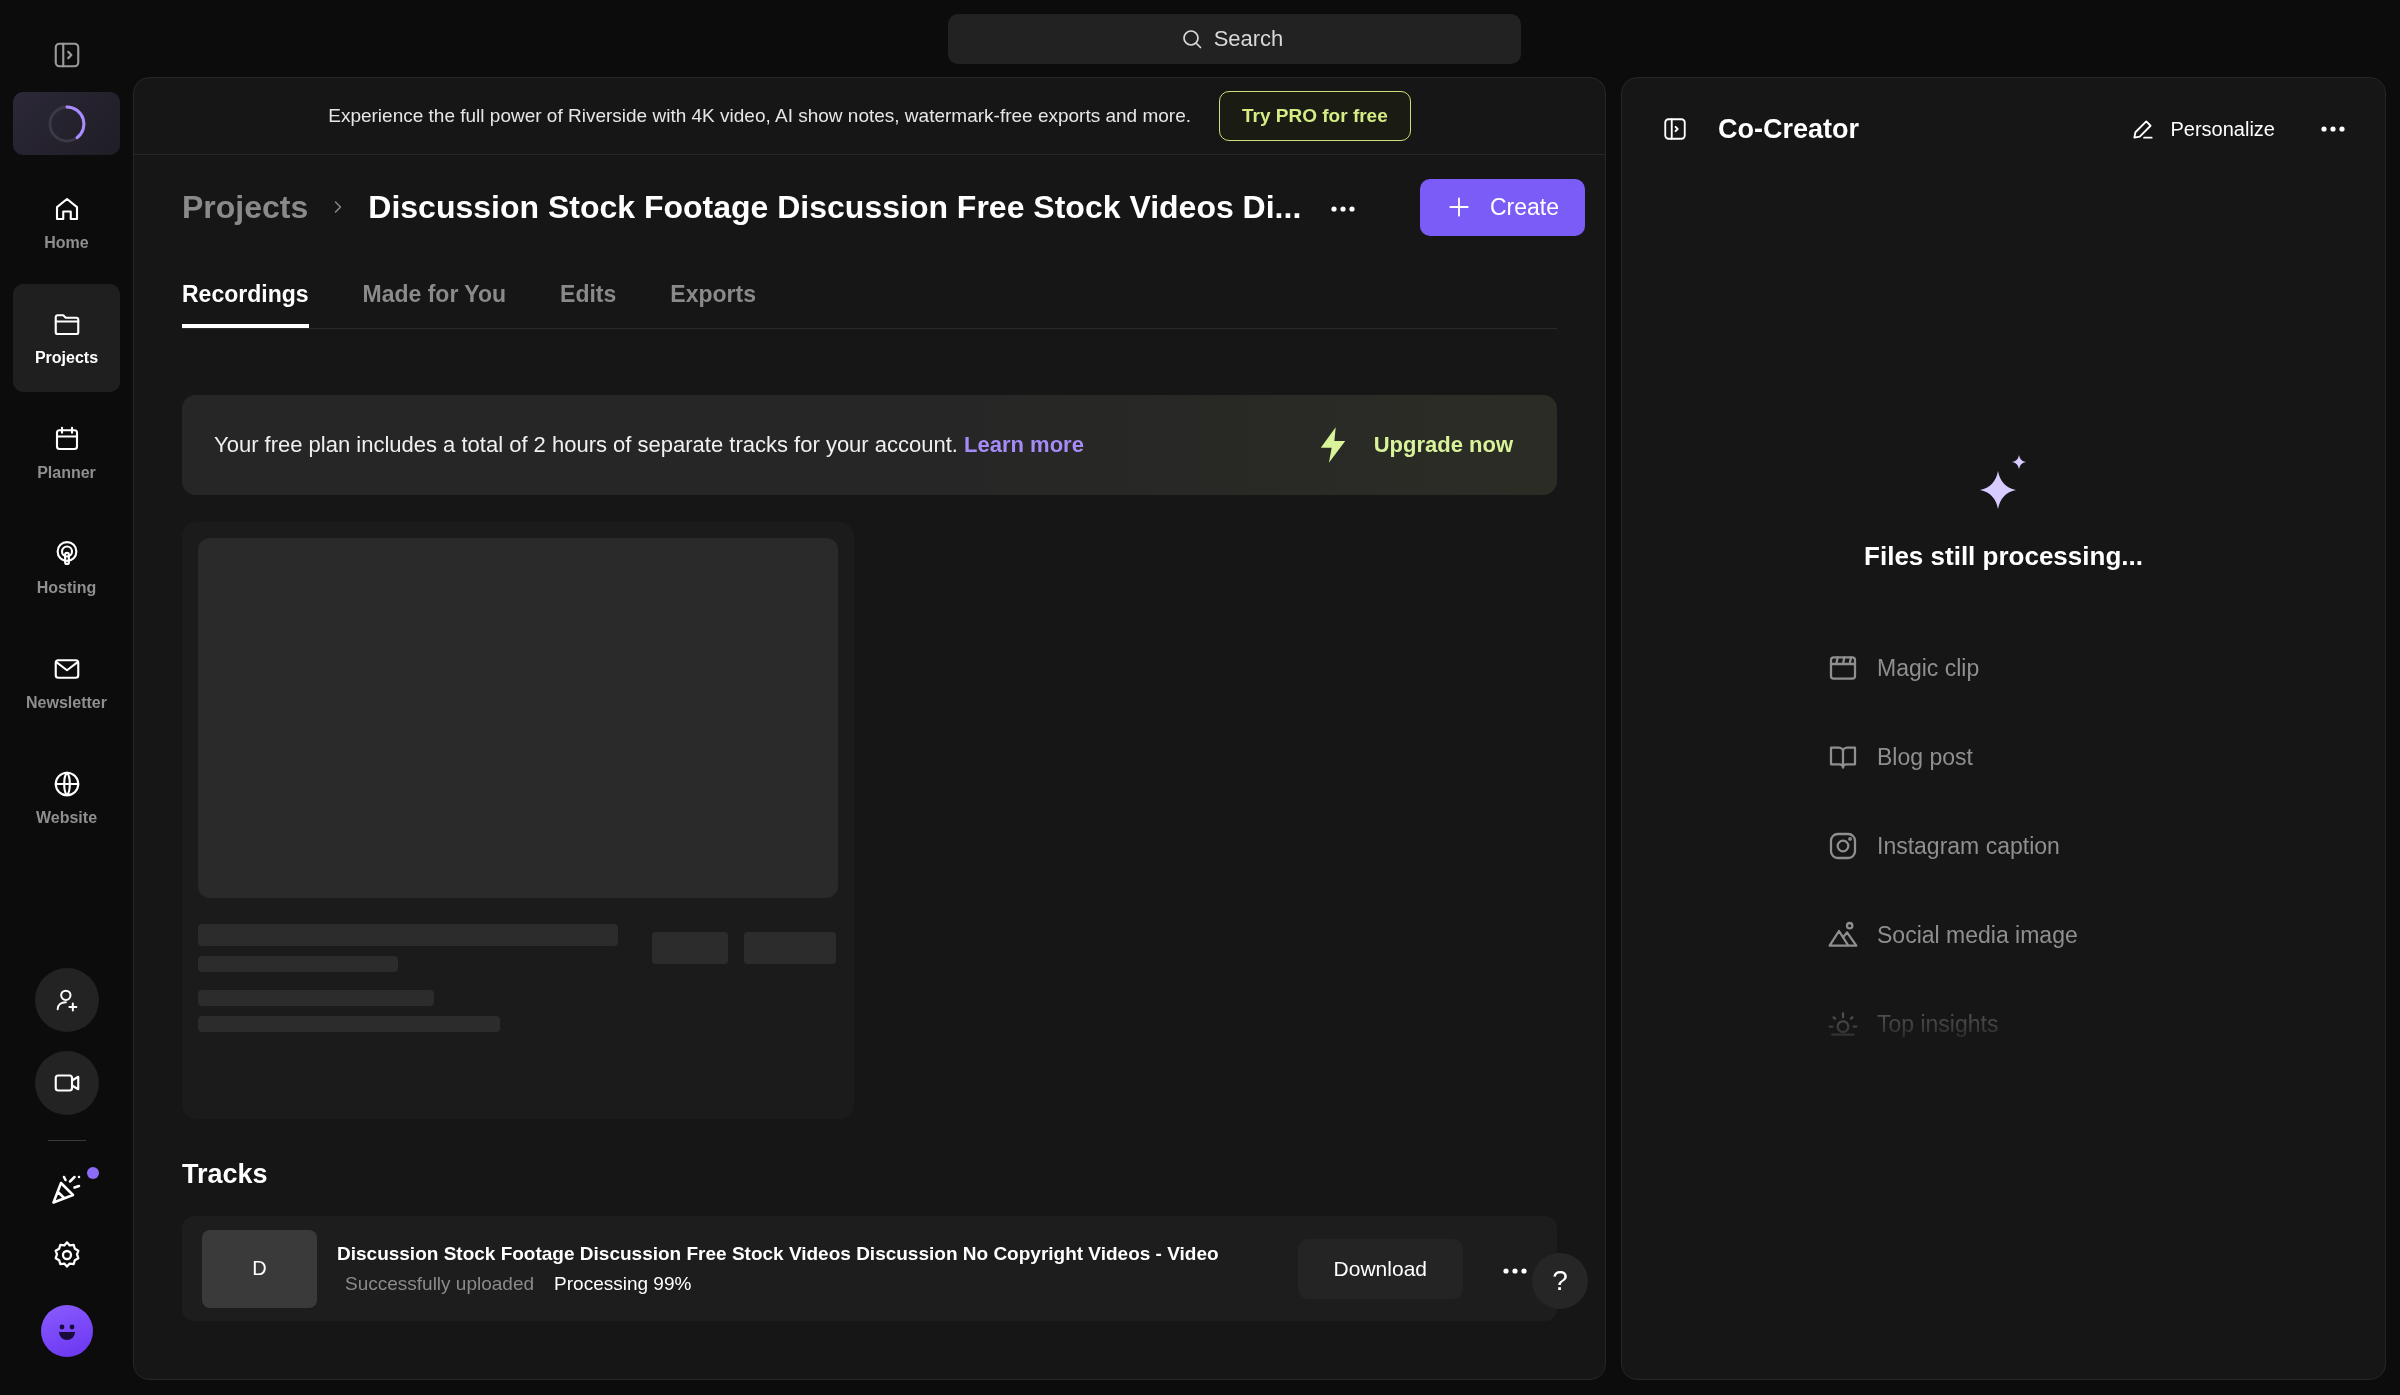 The image size is (2400, 1395). Describe the element at coordinates (649, 445) in the screenshot. I see `plan-notice-text: Your free plan includes a total of 2 hours of separate tracks for your account. Learn more` at that location.